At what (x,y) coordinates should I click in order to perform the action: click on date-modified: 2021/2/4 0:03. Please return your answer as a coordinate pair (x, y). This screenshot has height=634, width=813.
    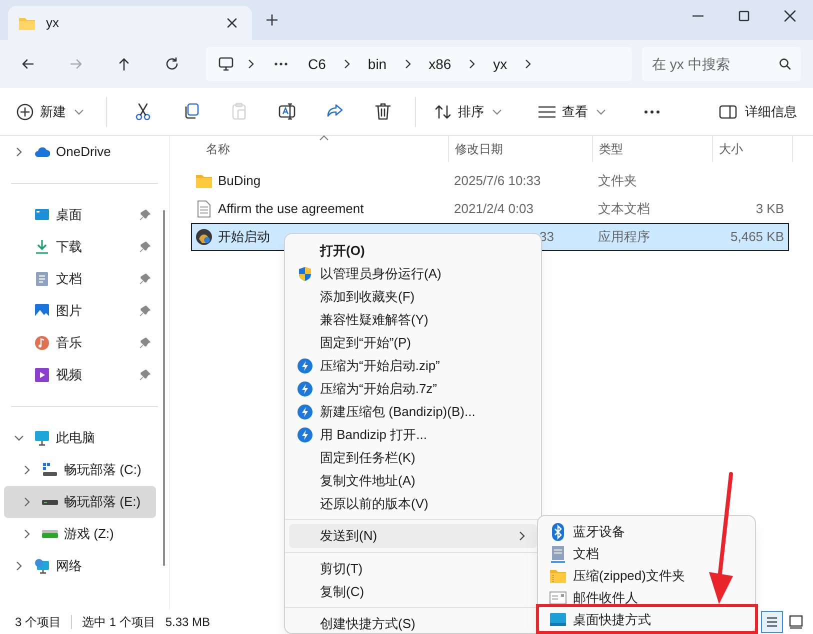
    Looking at the image, I should click on (494, 209).